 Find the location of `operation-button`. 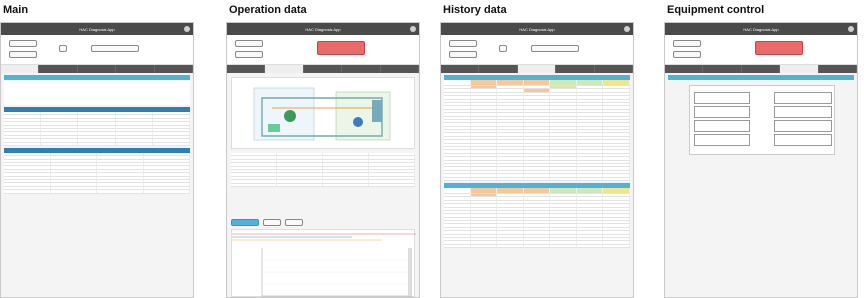

operation-button is located at coordinates (803, 98).